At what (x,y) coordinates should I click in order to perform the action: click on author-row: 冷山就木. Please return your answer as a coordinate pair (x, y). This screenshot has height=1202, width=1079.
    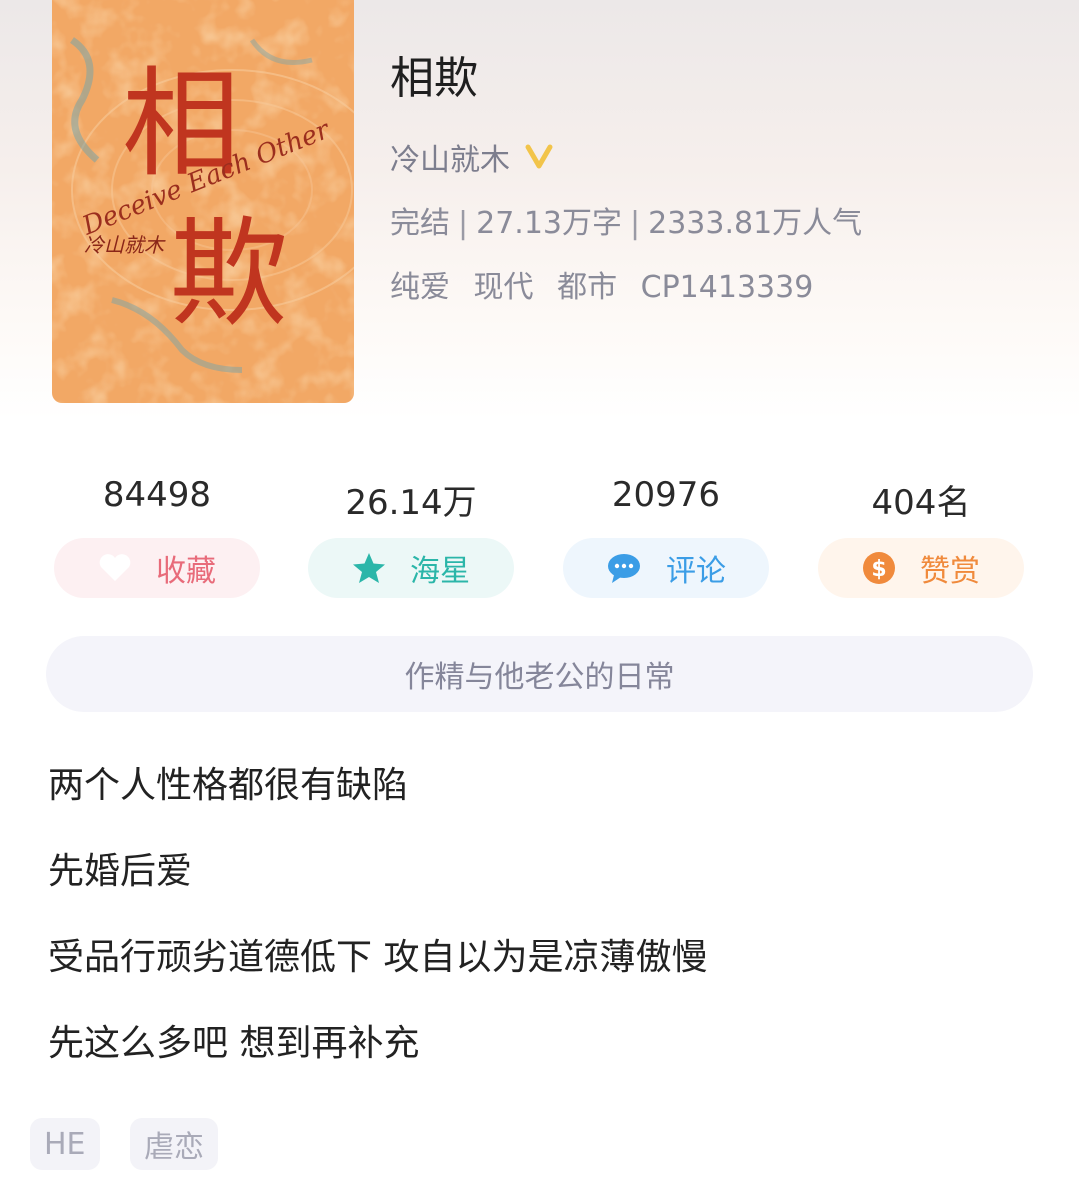
    Looking at the image, I should click on (472, 157).